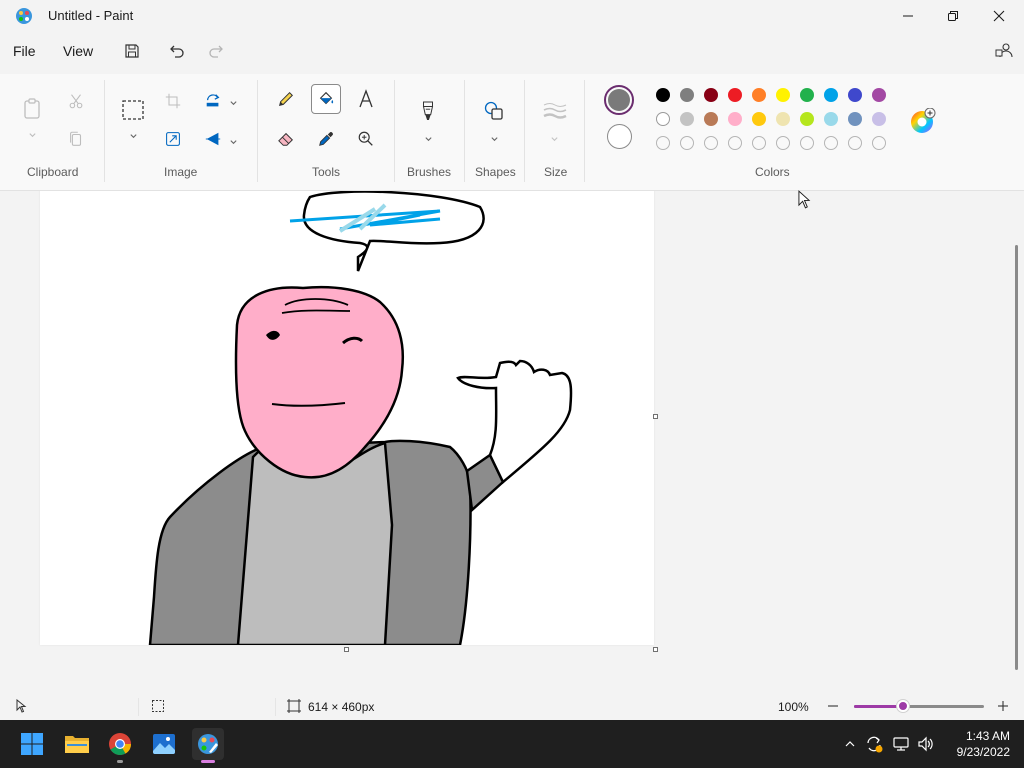  I want to click on resize-handle-corner, so click(655, 649).